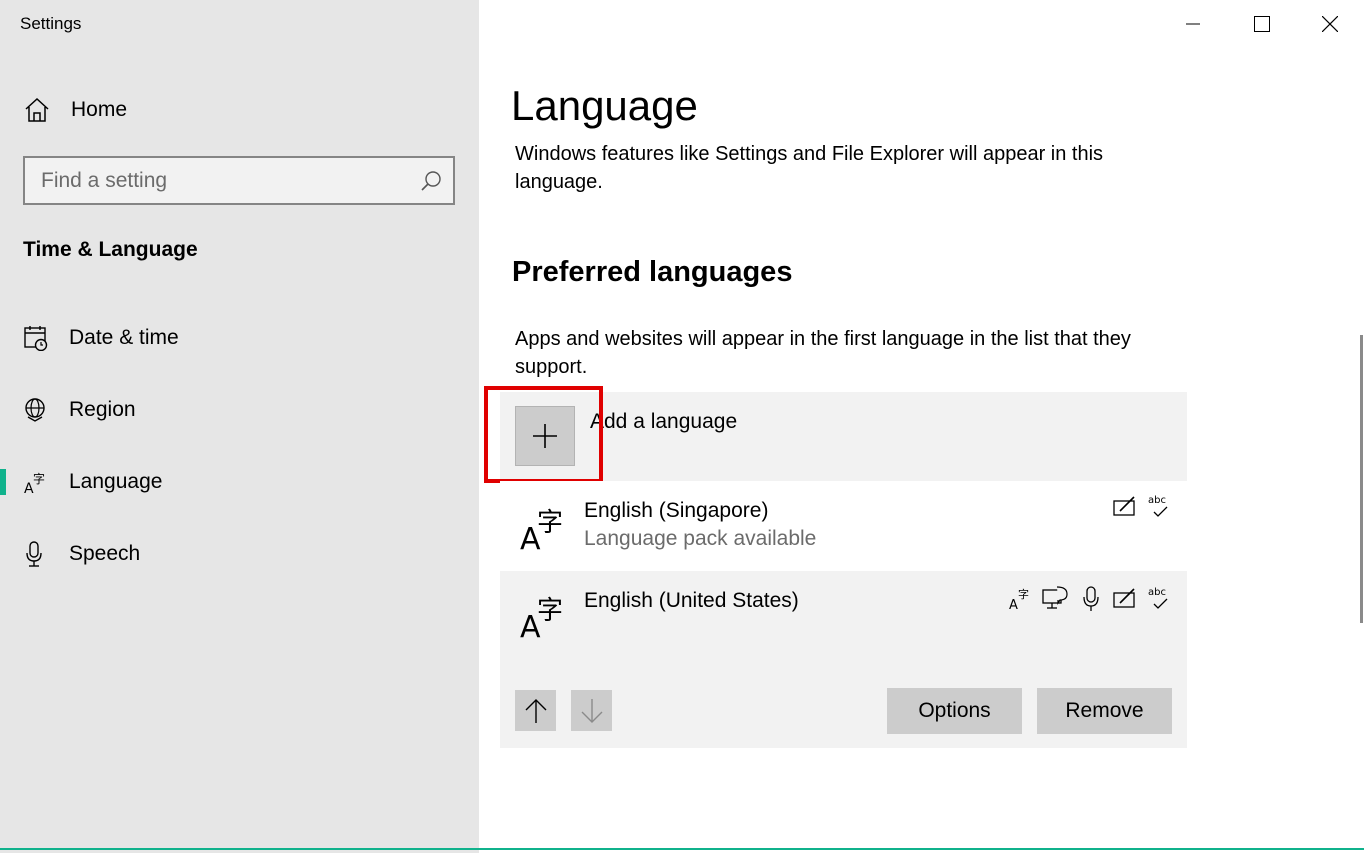  I want to click on maximize-button, so click(1262, 24).